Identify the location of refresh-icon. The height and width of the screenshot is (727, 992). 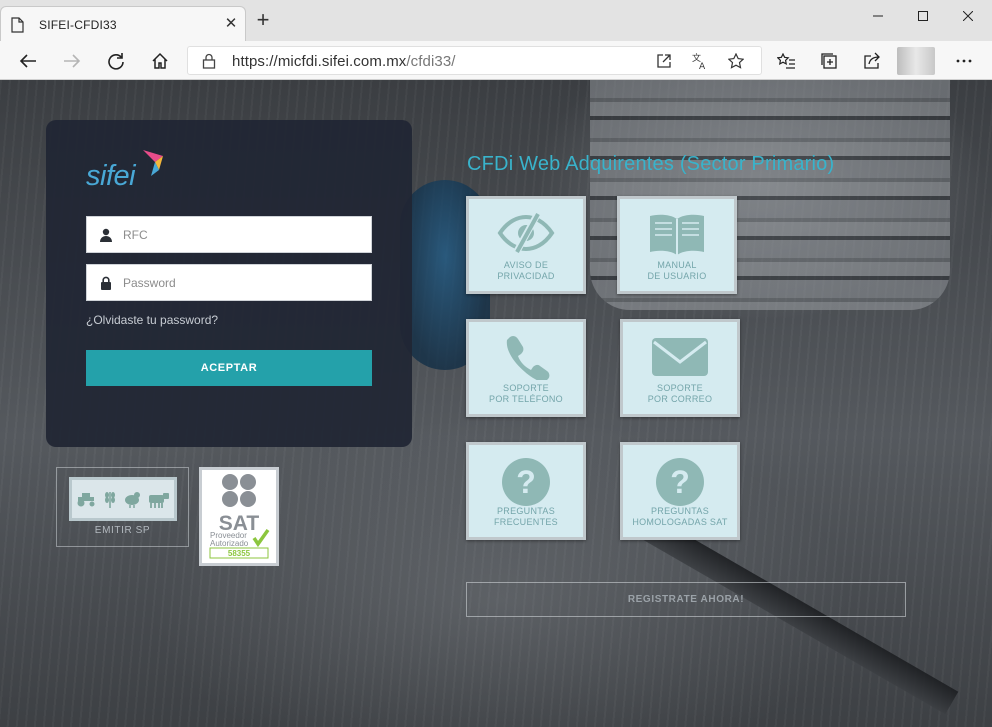
(116, 61).